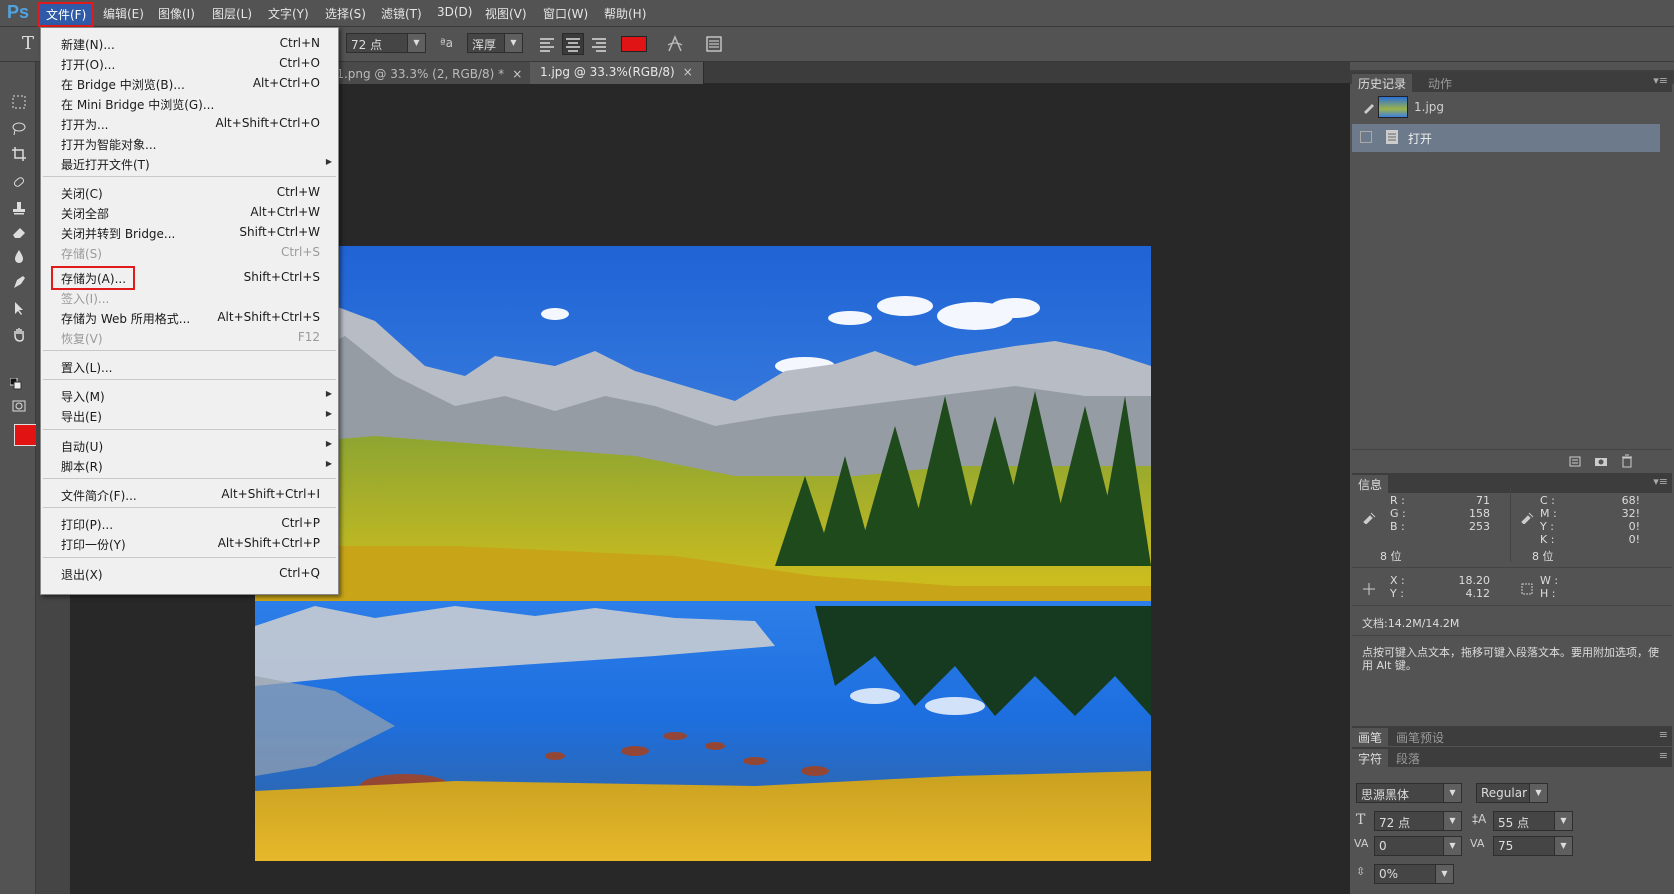  I want to click on path-selection-icon, so click(19, 308).